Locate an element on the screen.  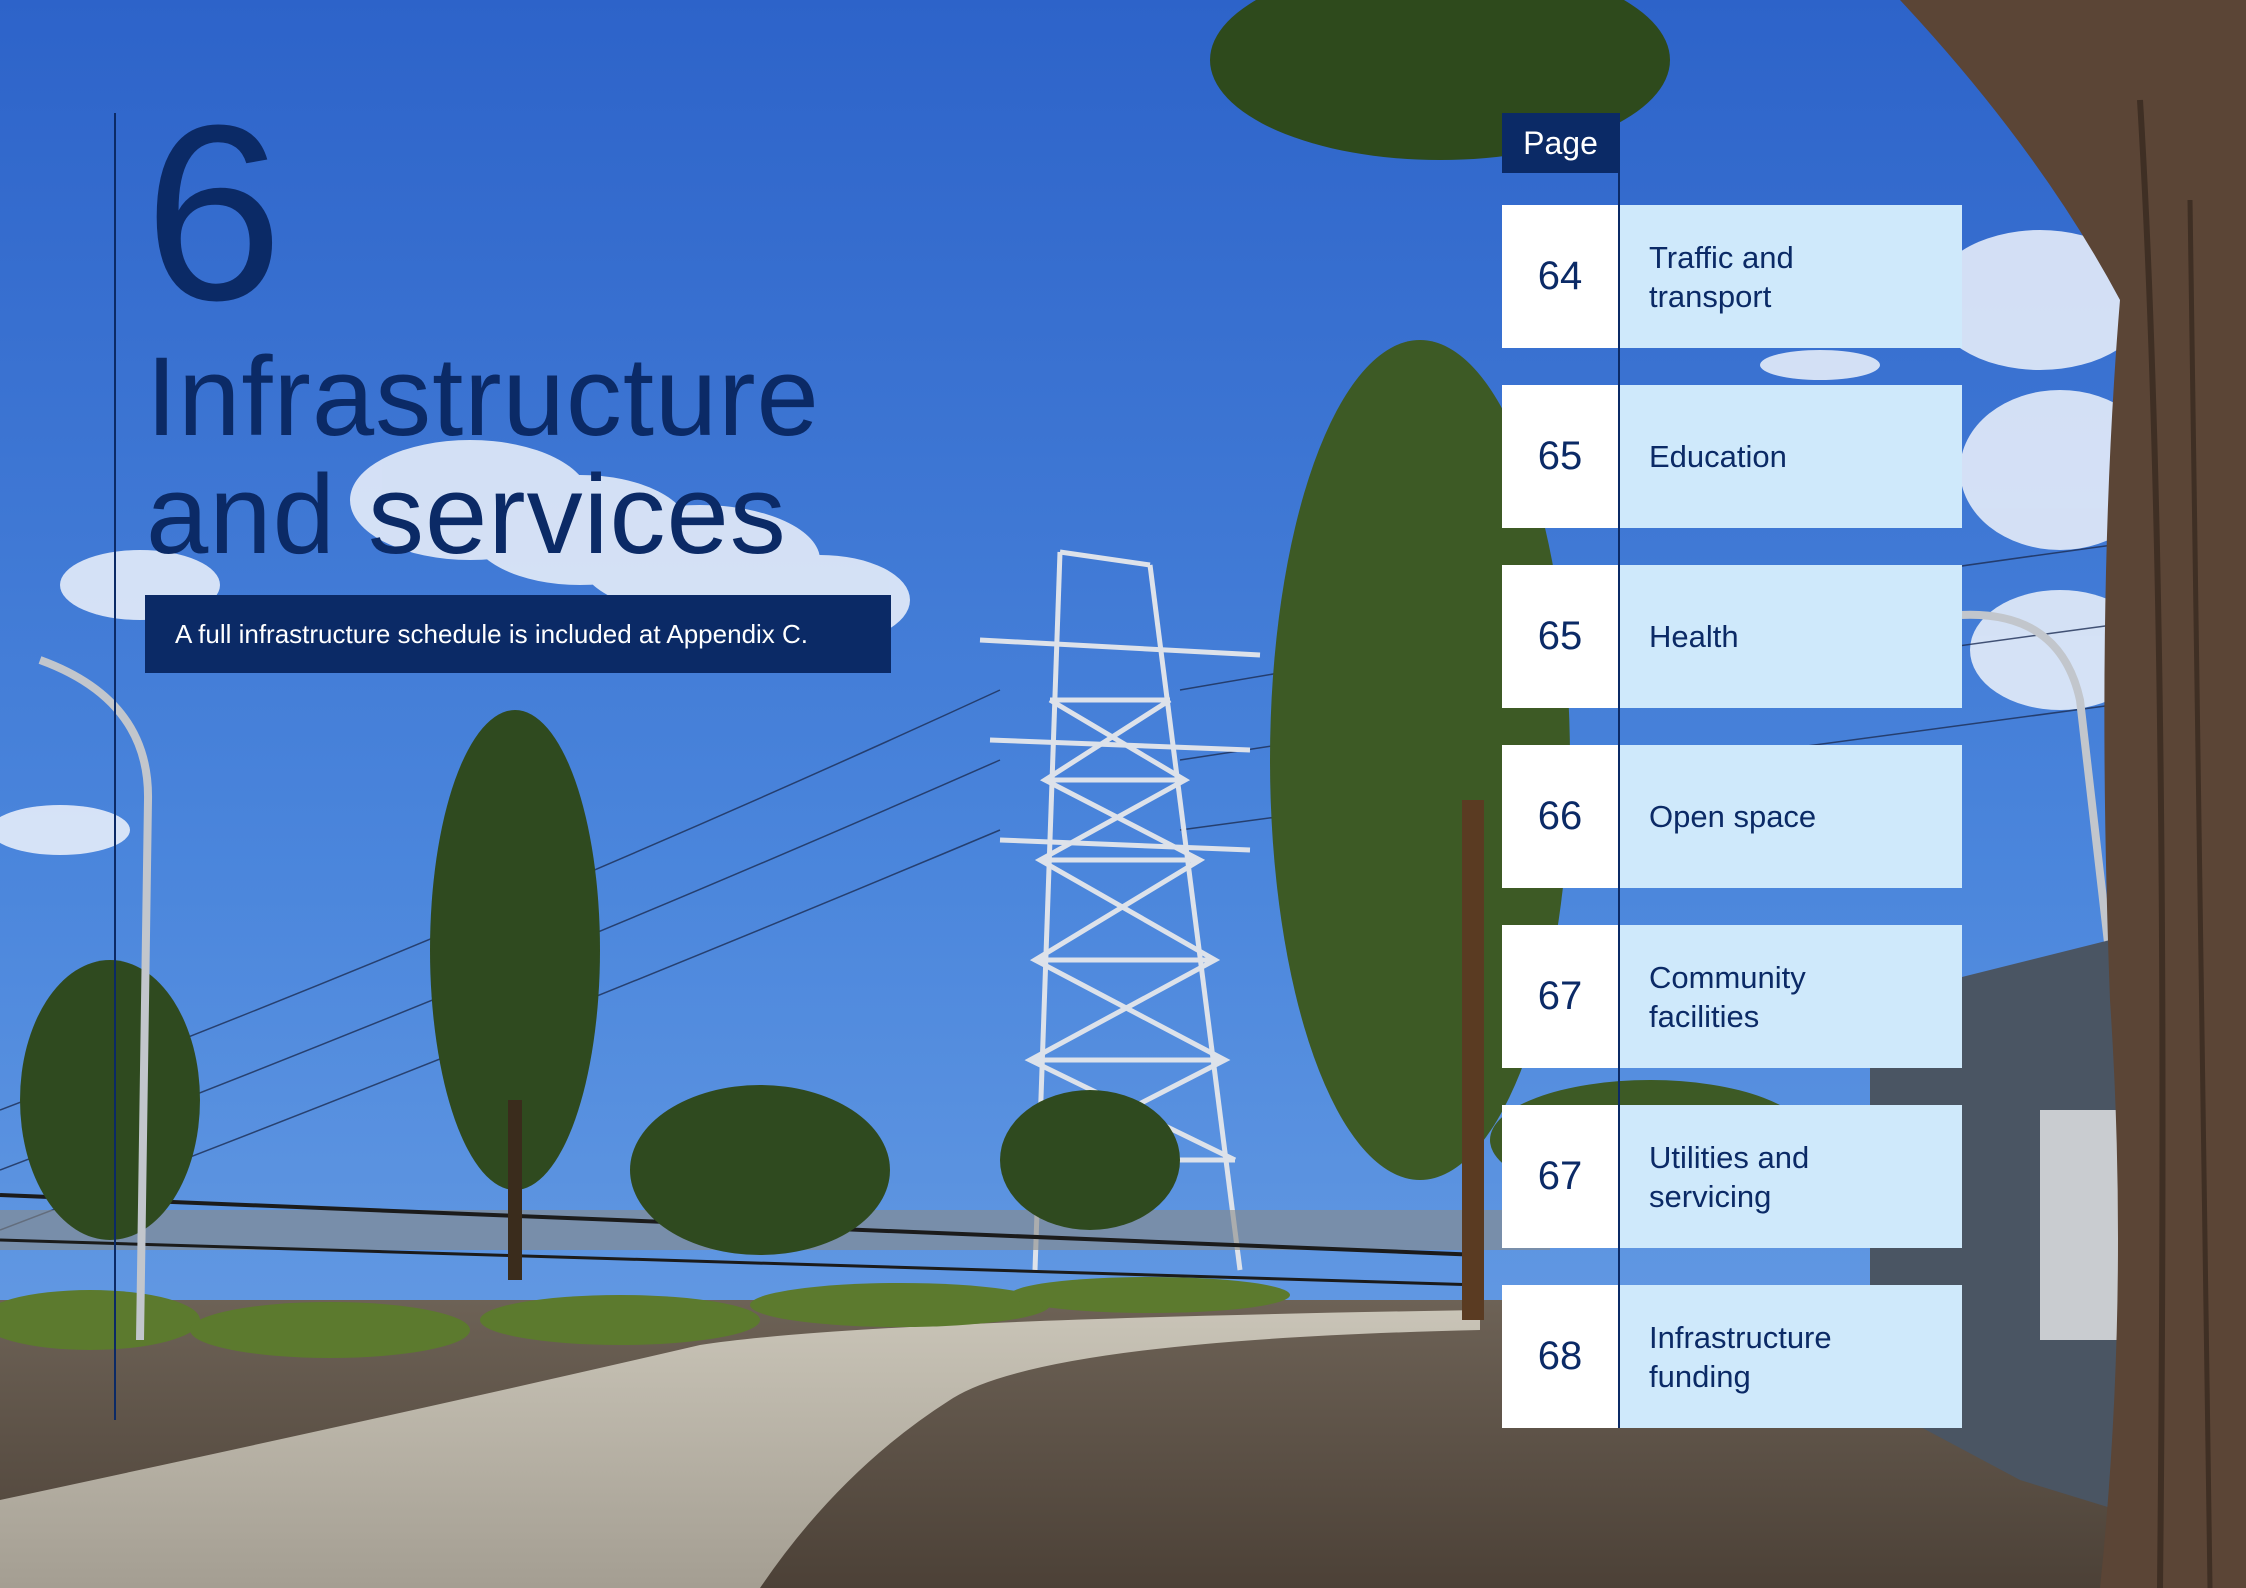
toc-item-label: Open space is located at coordinates (1791, 816).